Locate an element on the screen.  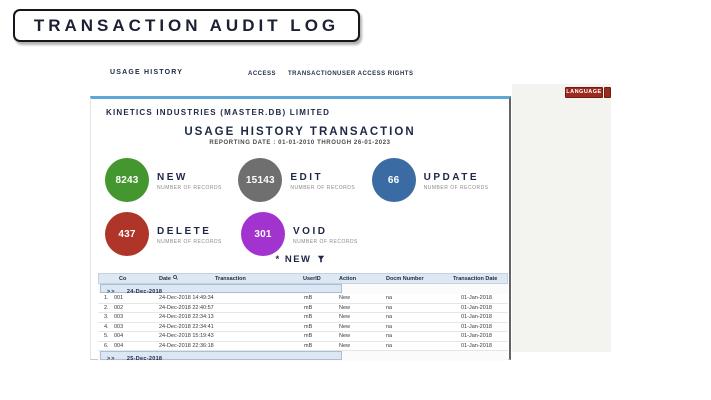
stat-circle: 15143 is located at coordinates (260, 180).